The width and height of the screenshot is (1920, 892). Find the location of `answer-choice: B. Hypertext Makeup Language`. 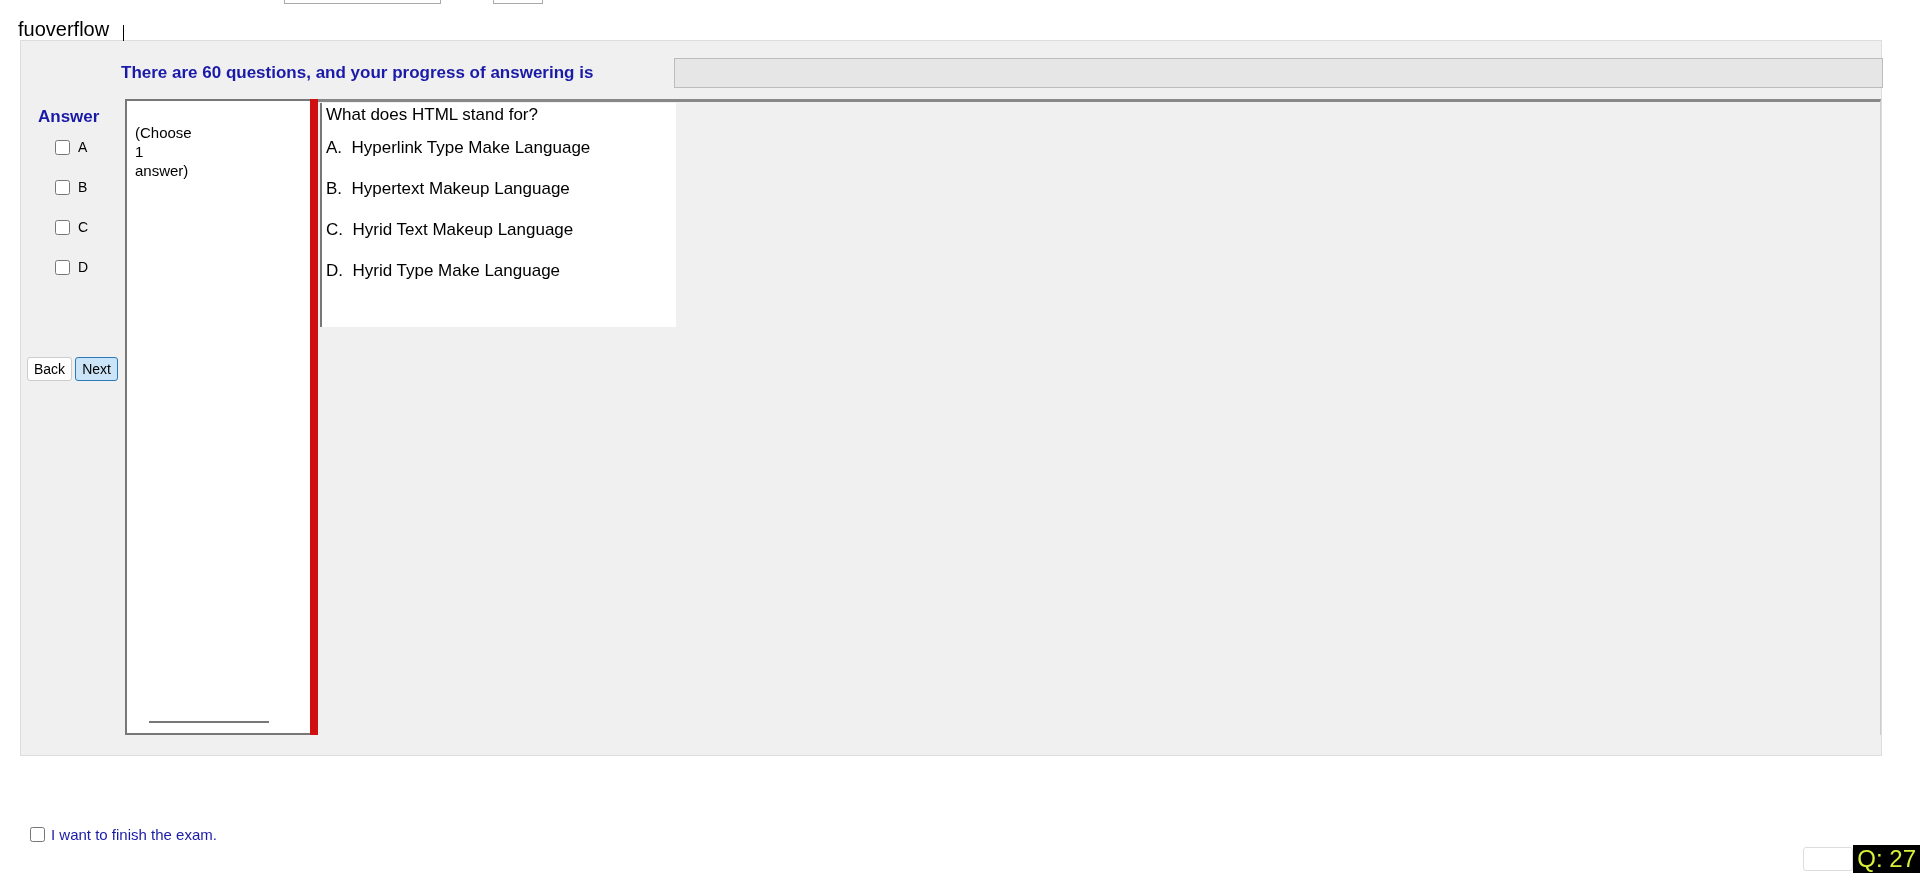

answer-choice: B. Hypertext Makeup Language is located at coordinates (448, 189).